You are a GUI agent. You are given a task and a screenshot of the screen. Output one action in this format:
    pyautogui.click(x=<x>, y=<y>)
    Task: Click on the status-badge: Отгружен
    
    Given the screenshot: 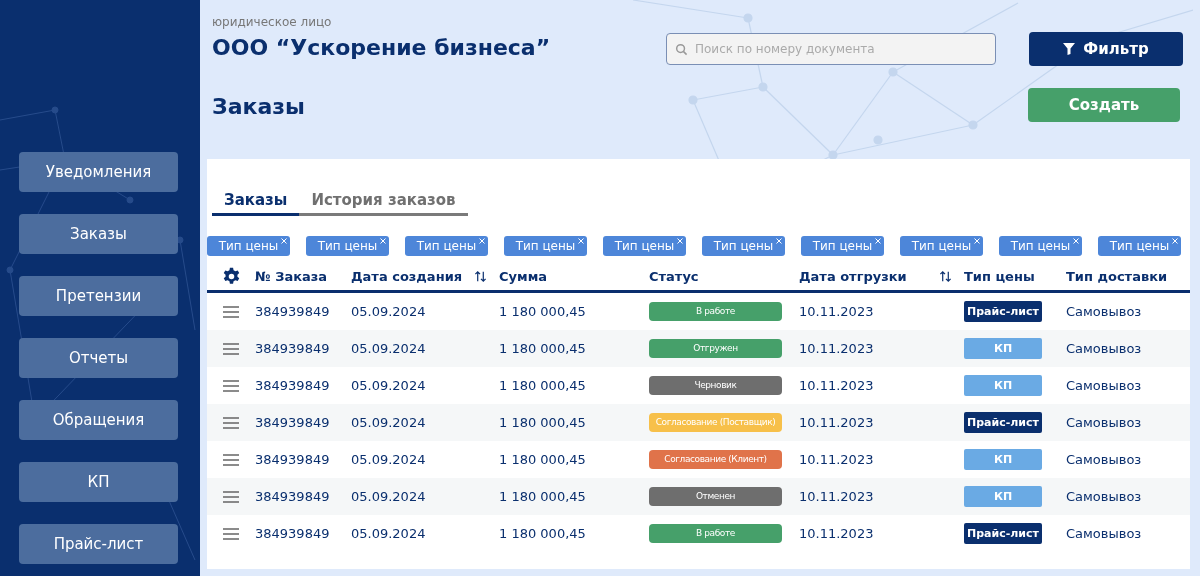 What is the action you would take?
    pyautogui.click(x=715, y=348)
    